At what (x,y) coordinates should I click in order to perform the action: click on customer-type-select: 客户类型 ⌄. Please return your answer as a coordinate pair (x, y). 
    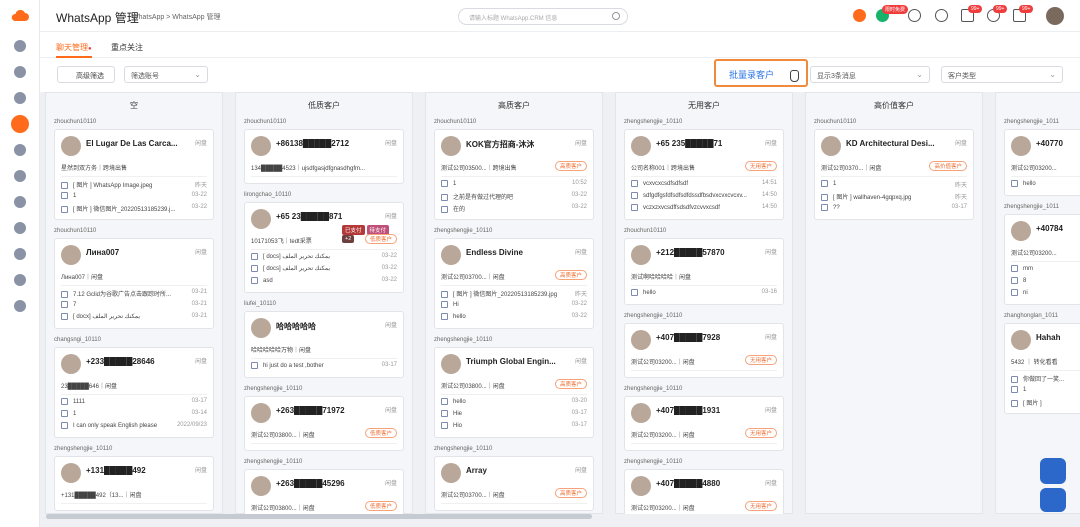
    Looking at the image, I should click on (1002, 74).